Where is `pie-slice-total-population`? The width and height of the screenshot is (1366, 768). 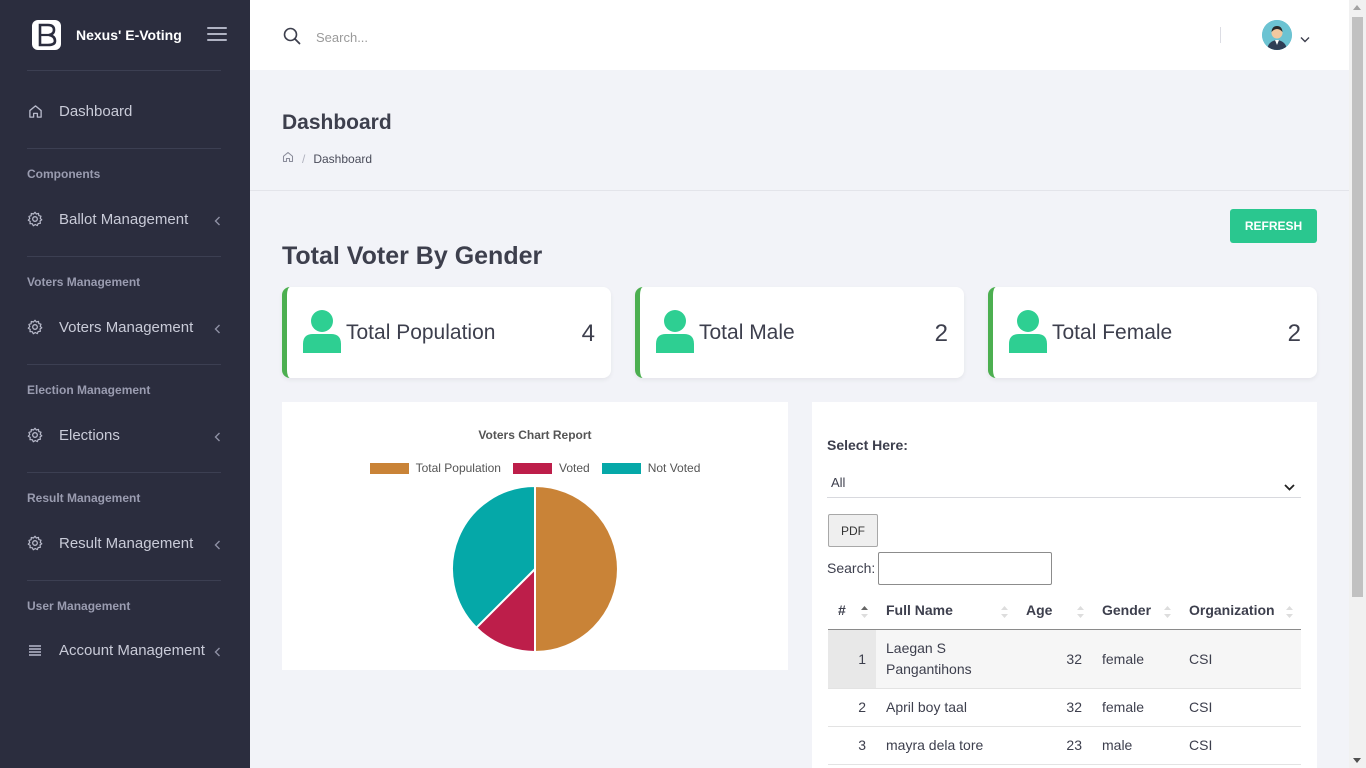 pie-slice-total-population is located at coordinates (576, 569).